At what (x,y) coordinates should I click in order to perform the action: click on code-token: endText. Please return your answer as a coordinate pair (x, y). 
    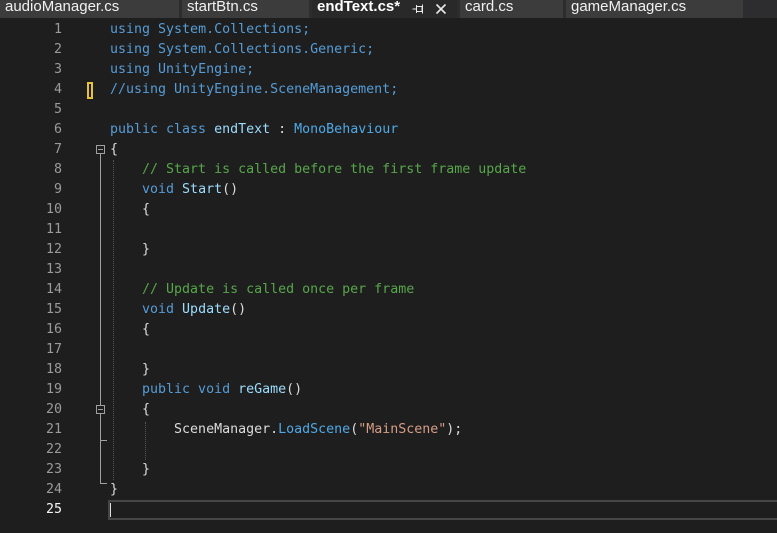
    Looking at the image, I should click on (238, 129).